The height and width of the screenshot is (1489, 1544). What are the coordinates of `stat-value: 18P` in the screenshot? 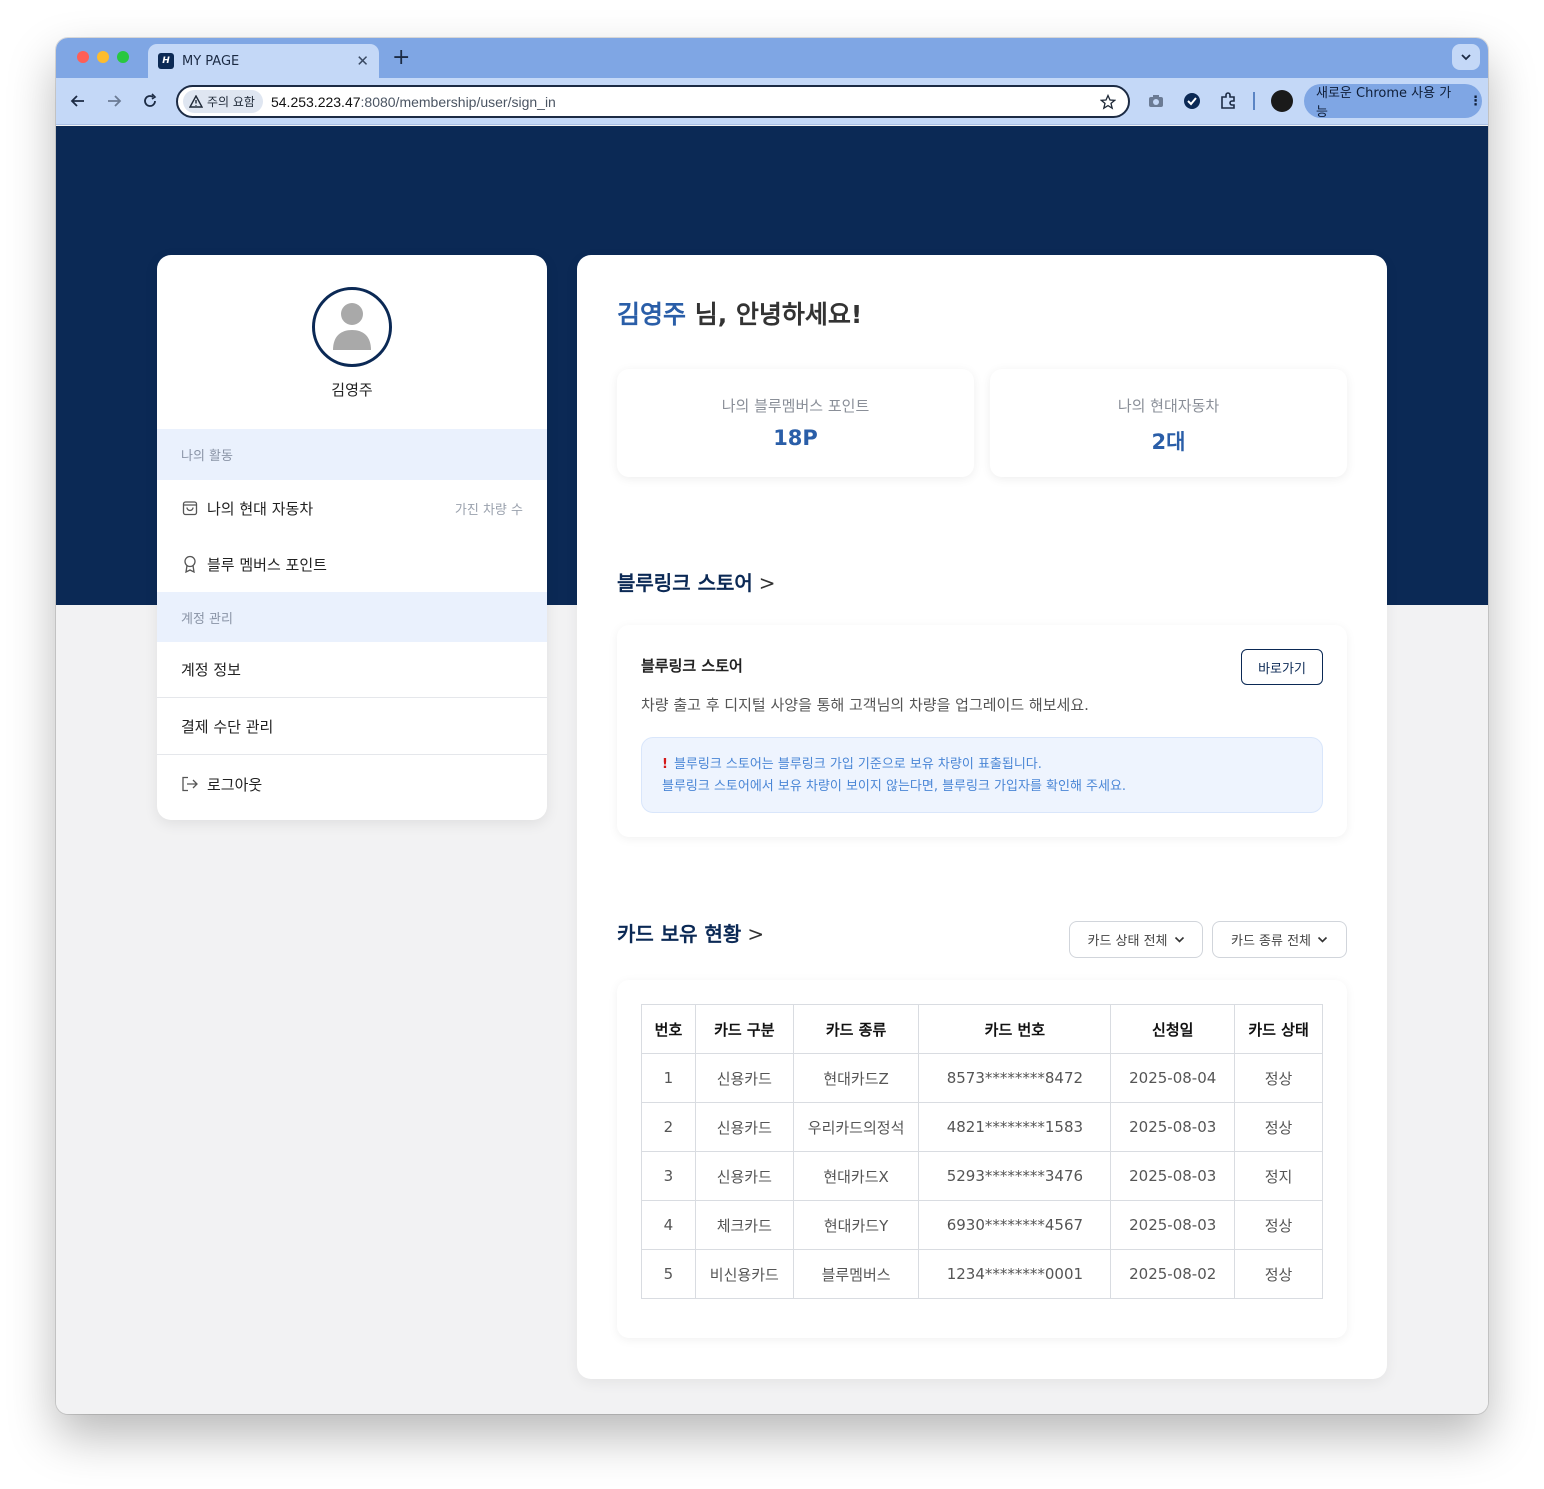 It's located at (795, 438).